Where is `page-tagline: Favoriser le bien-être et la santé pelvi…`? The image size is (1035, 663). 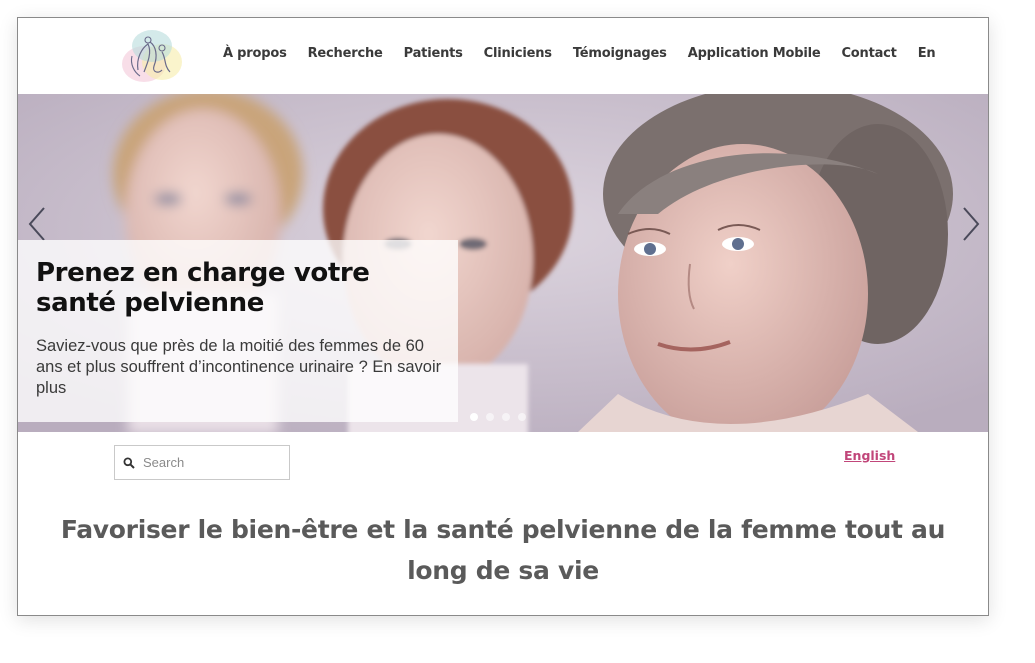
page-tagline: Favoriser le bien-être et la santé pelvi… is located at coordinates (503, 550).